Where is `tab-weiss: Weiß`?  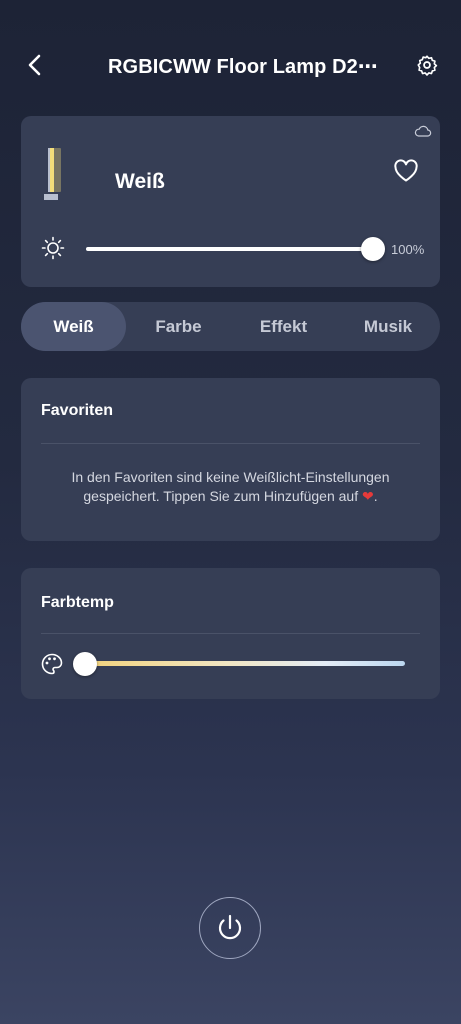
tab-weiss: Weiß is located at coordinates (73, 326).